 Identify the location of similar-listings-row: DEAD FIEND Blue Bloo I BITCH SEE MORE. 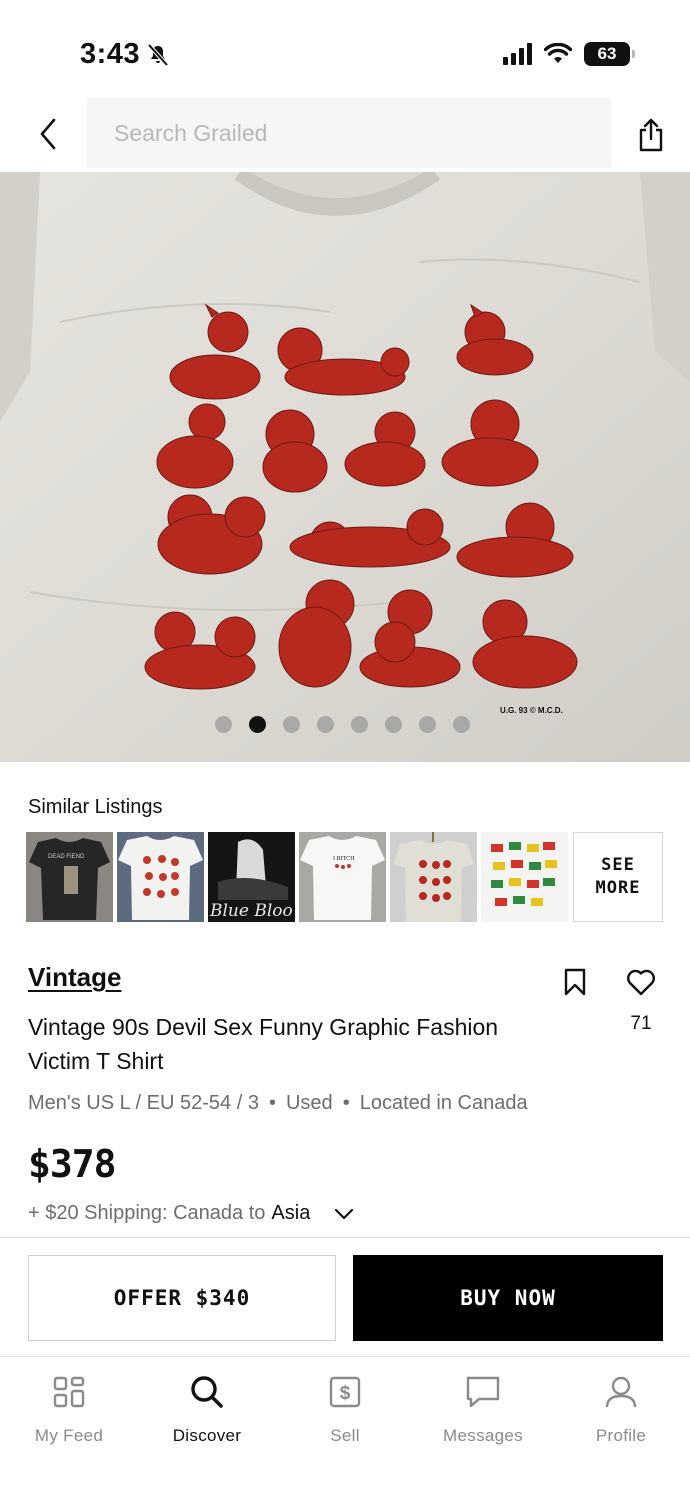
(344, 877).